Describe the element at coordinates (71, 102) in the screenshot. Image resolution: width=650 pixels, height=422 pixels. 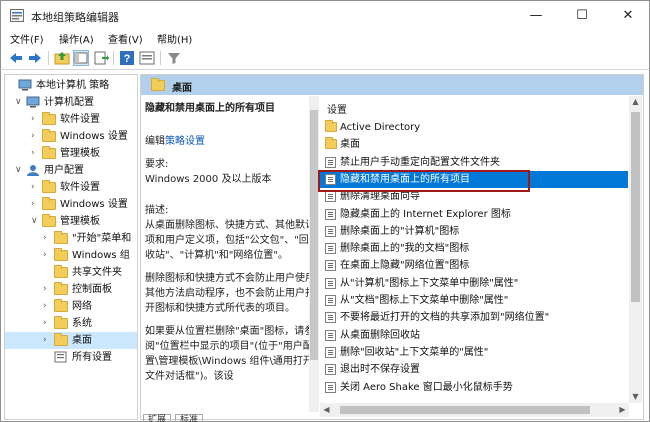
I see `tree-item: ∨ 计算机配置` at that location.